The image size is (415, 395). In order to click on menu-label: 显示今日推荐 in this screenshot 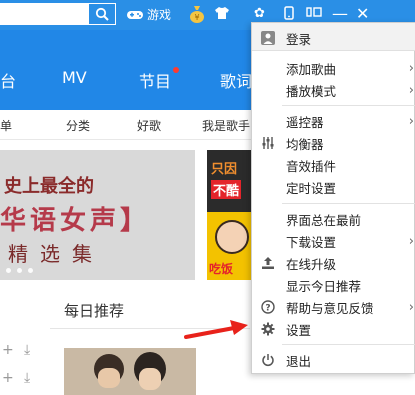, I will do `click(324, 286)`.